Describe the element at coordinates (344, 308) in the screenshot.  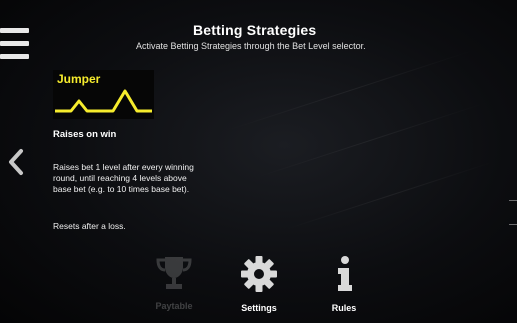
I see `nav-rules-label: Rules` at that location.